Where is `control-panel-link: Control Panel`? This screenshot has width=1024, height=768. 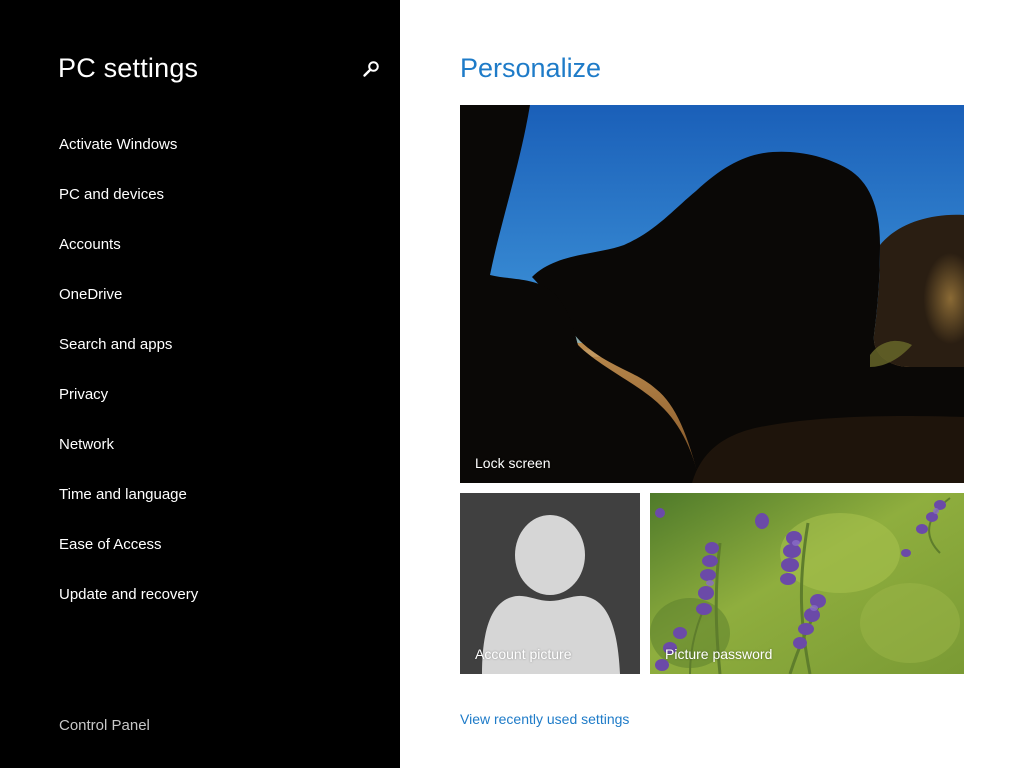 control-panel-link: Control Panel is located at coordinates (104, 725).